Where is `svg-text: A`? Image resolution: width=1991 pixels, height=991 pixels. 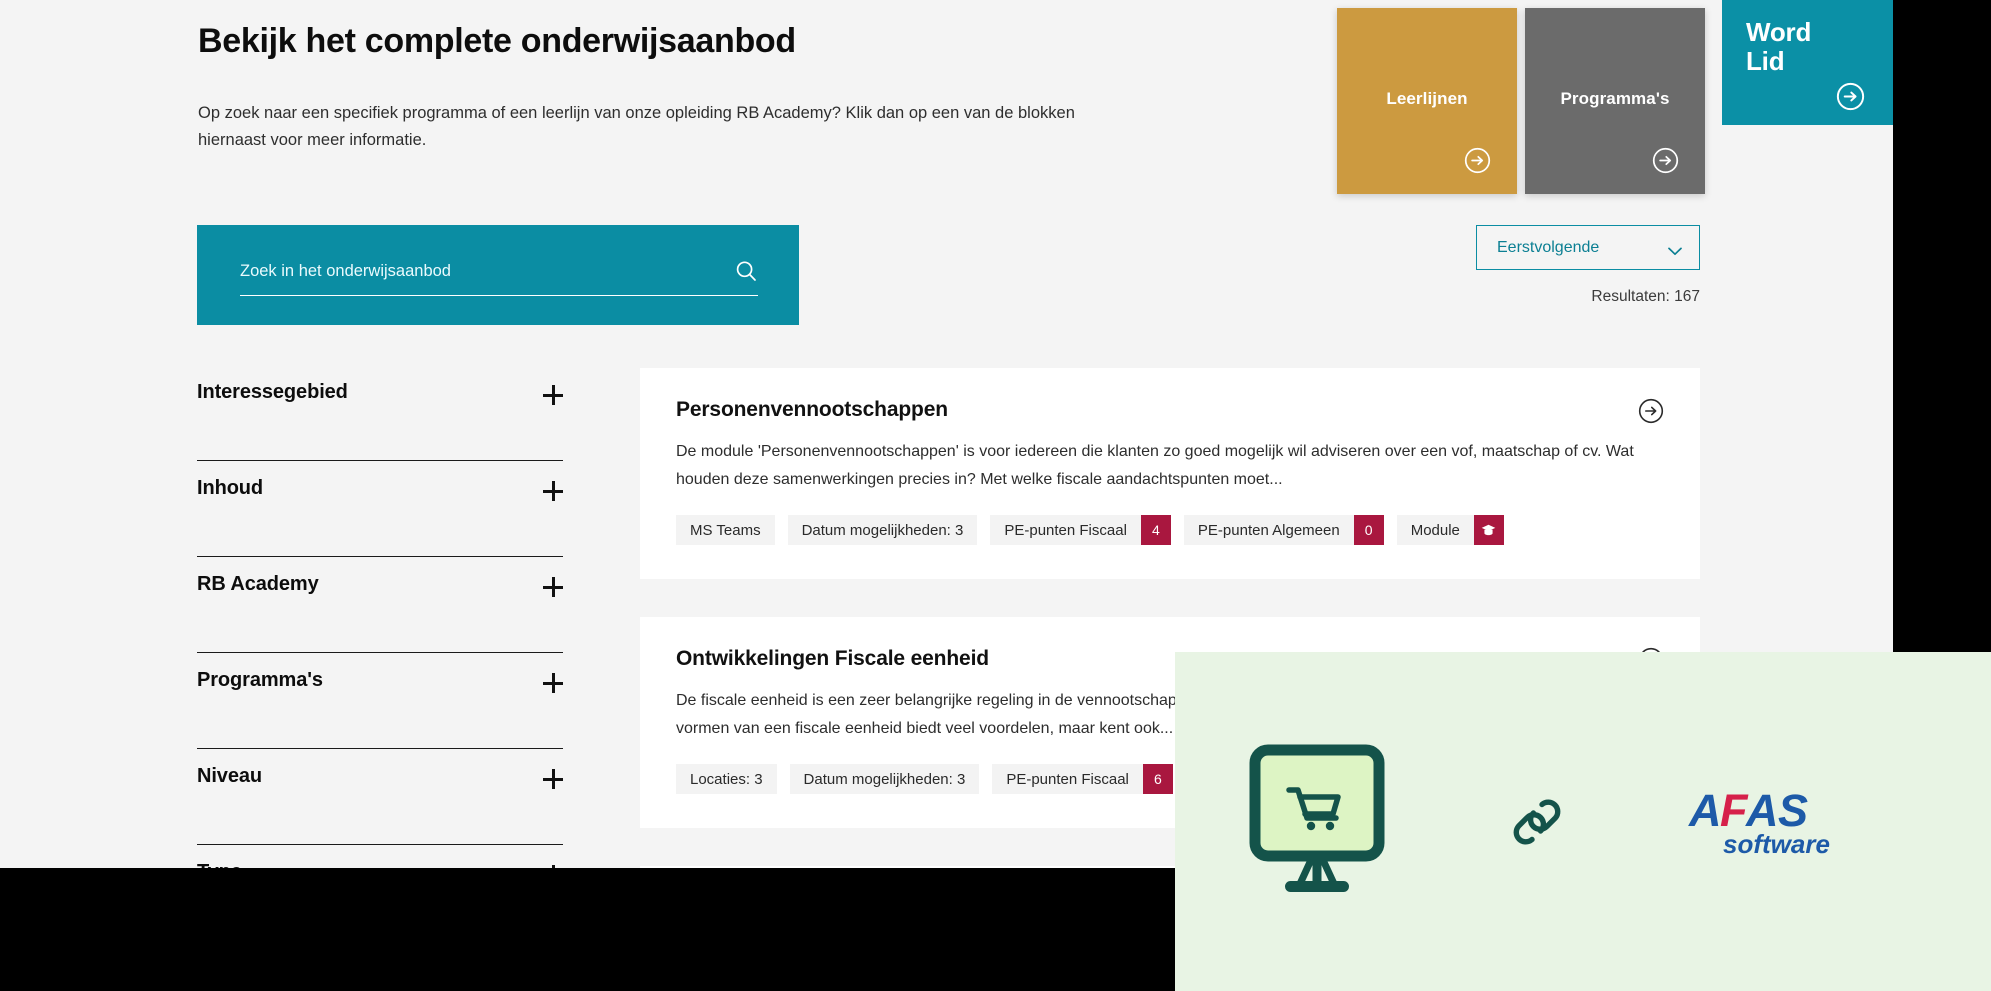
svg-text: A is located at coordinates (1705, 810).